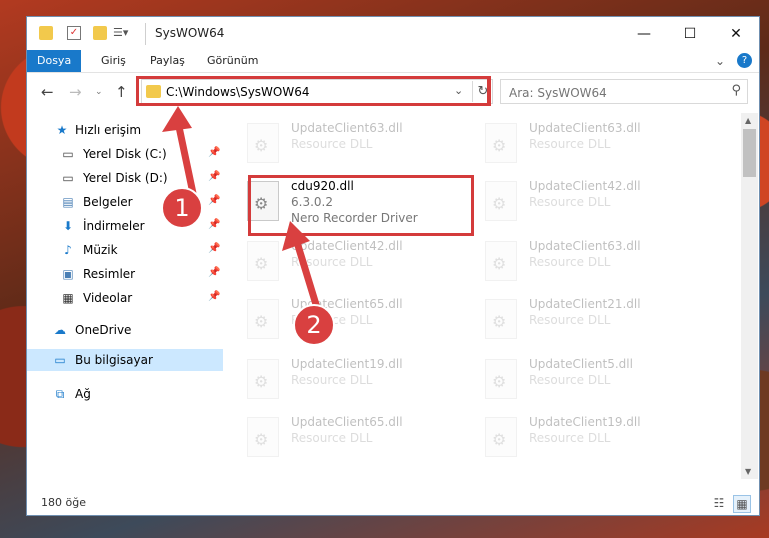  I want to click on details-view-icon: ☷, so click(719, 503).